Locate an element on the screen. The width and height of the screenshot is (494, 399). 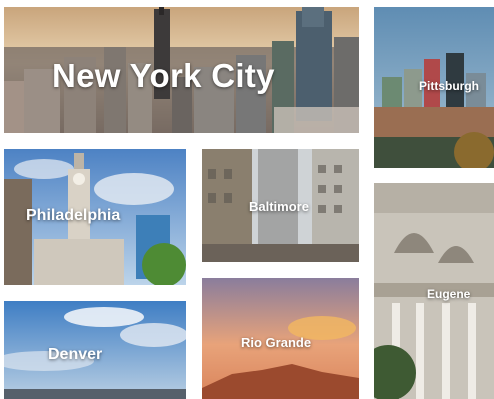
city-tile-denver: Denver is located at coordinates (95, 350).